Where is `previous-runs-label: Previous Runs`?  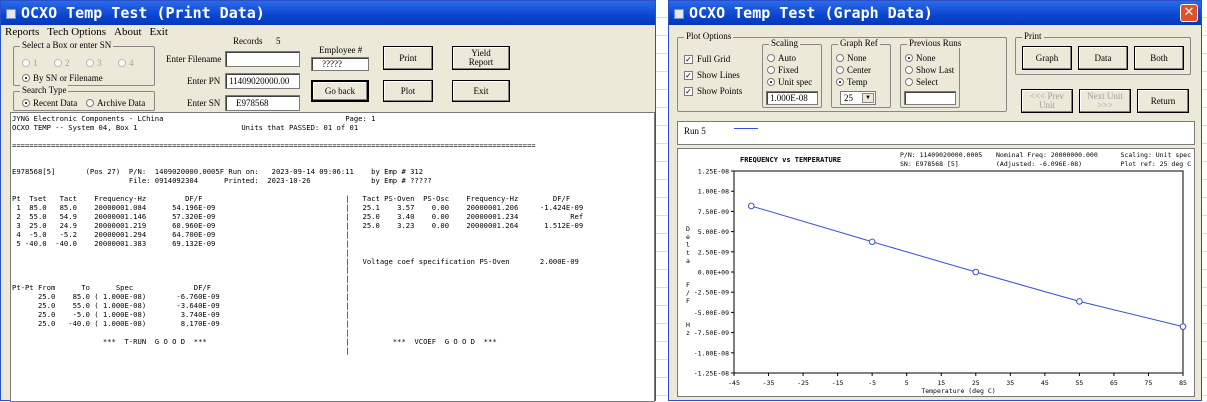
previous-runs-label: Previous Runs is located at coordinates (935, 43).